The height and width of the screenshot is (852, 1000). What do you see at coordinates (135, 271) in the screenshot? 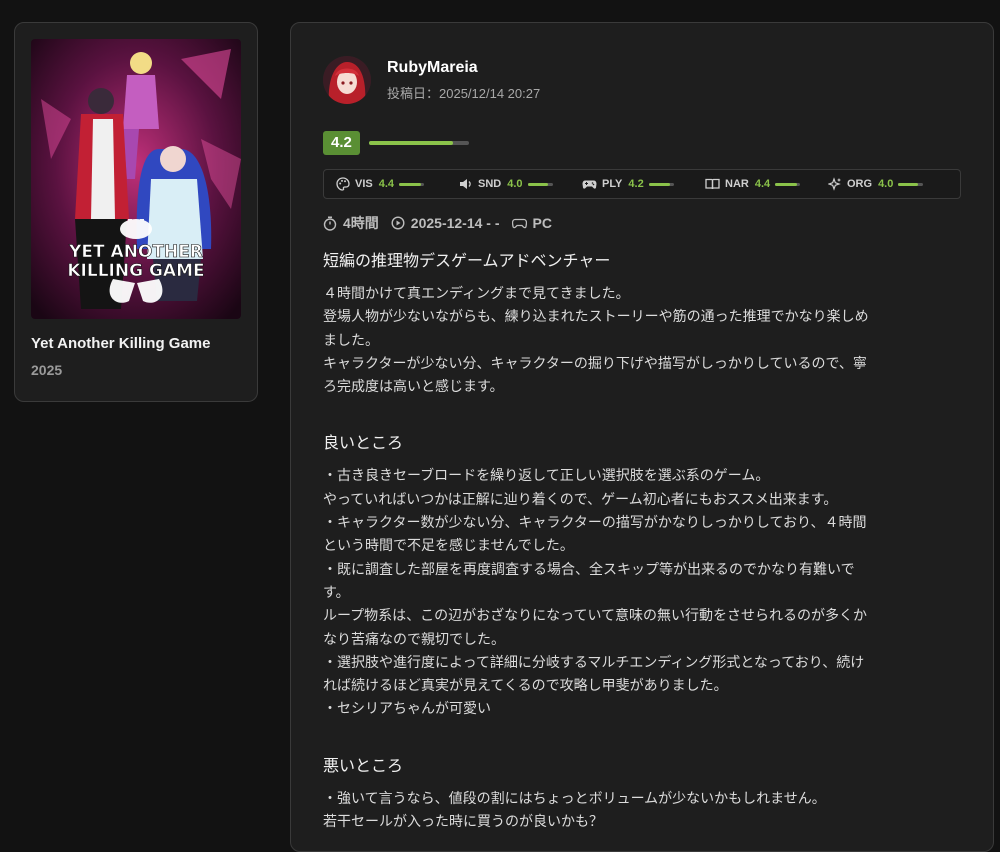
I see `cover-logo-line2: KILLING GAME` at bounding box center [135, 271].